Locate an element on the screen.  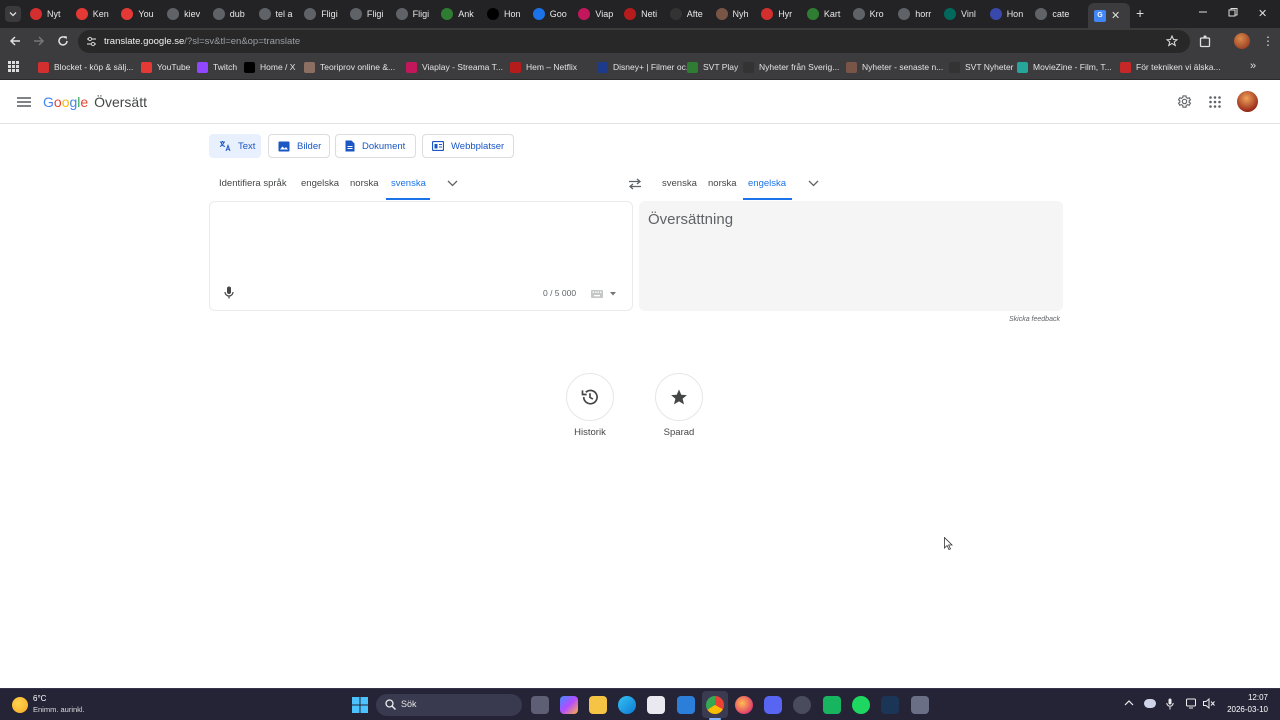
saved-button is located at coordinates (679, 397).